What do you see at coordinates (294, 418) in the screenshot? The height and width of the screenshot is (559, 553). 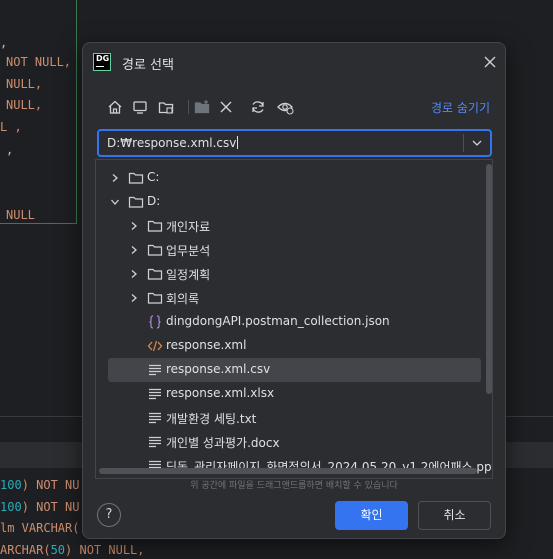 I see `tree-item-file: 개발환경 세팅.txt` at bounding box center [294, 418].